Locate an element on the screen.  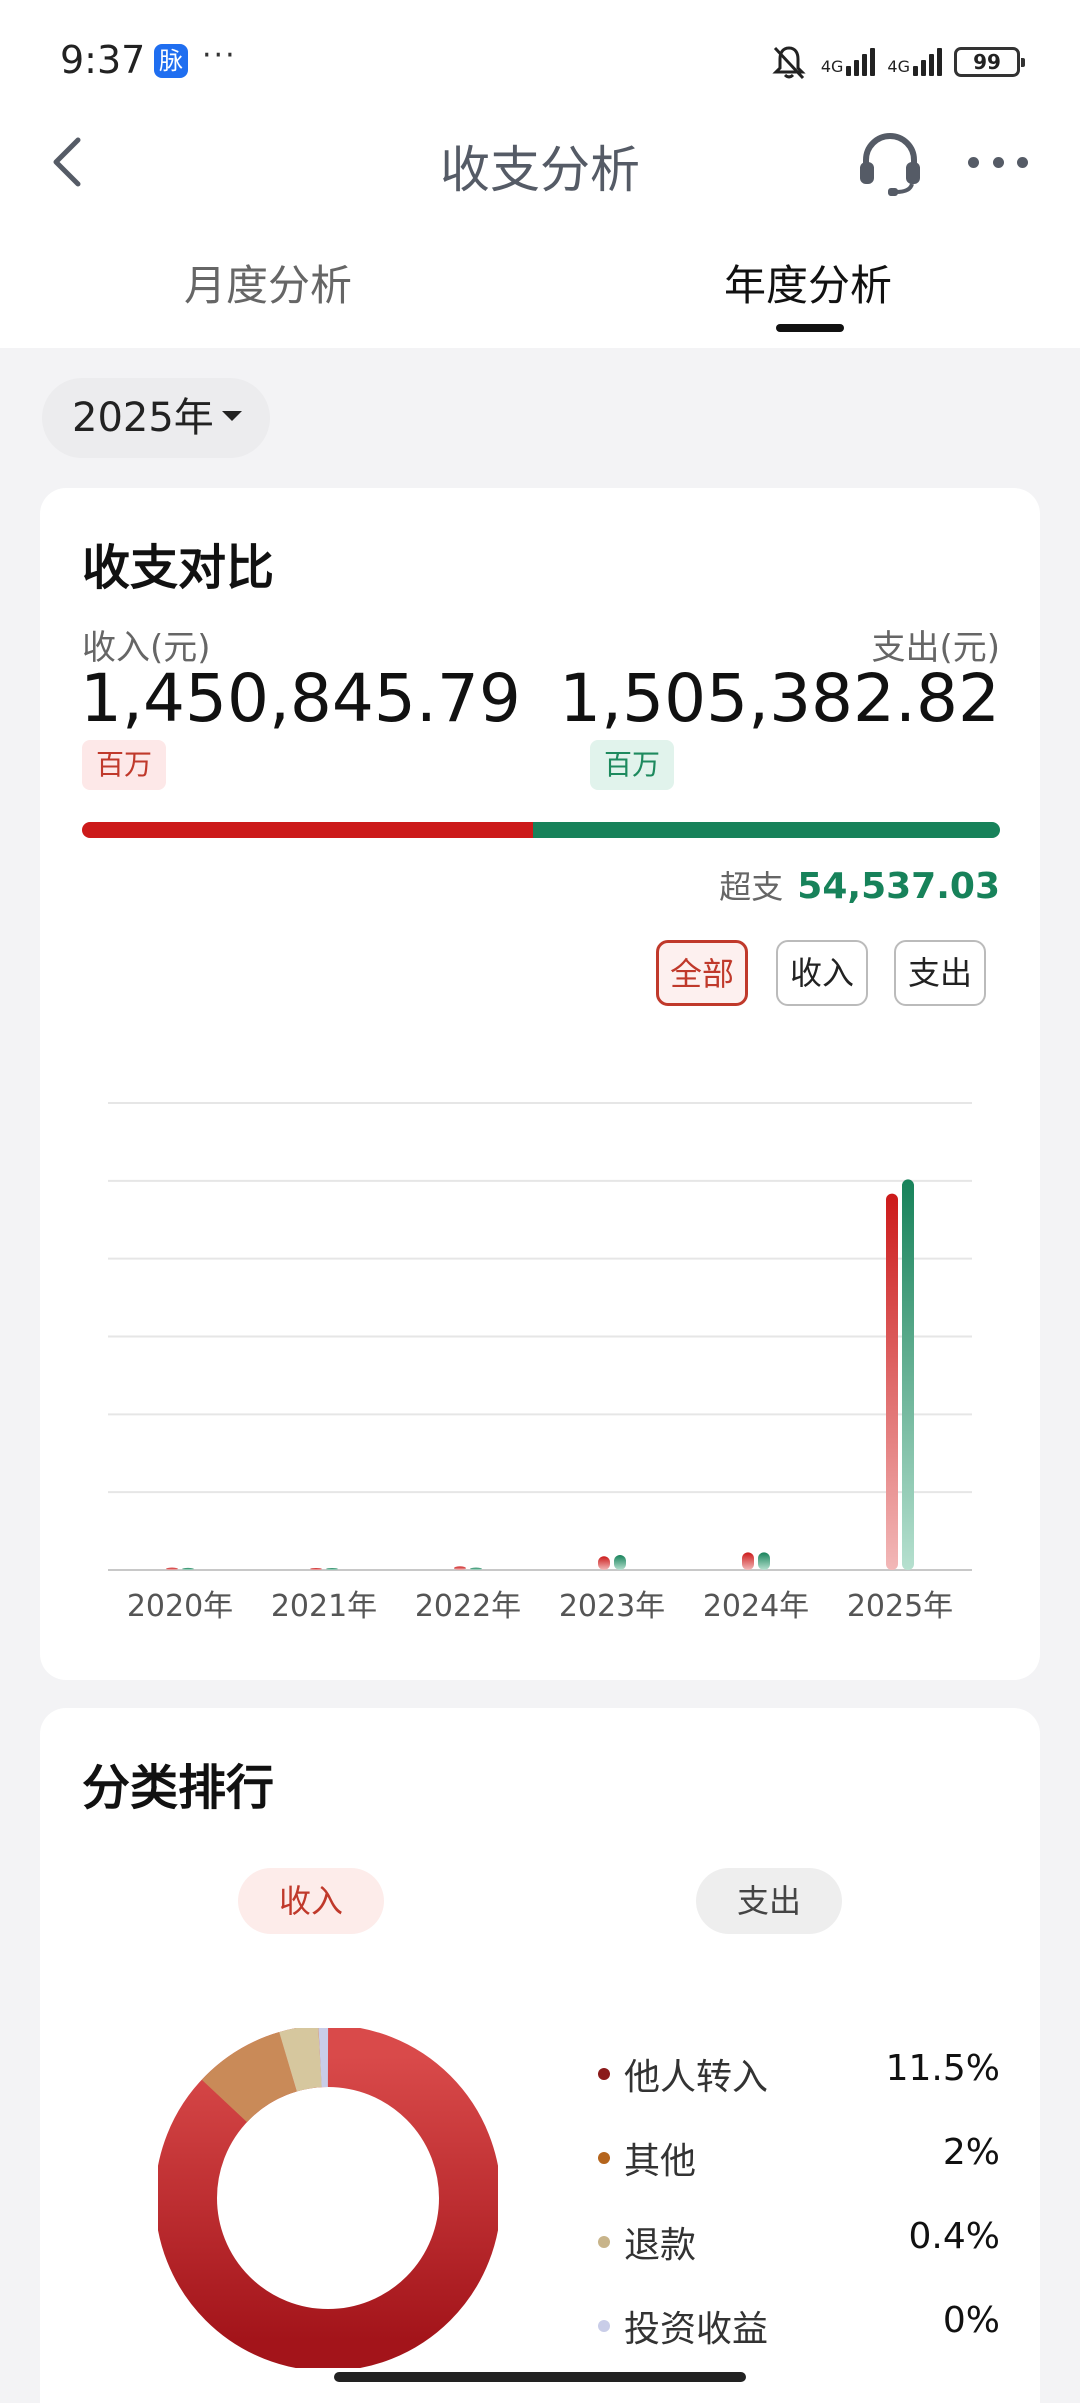
legend-item: 其他 2% is located at coordinates (799, 2174).